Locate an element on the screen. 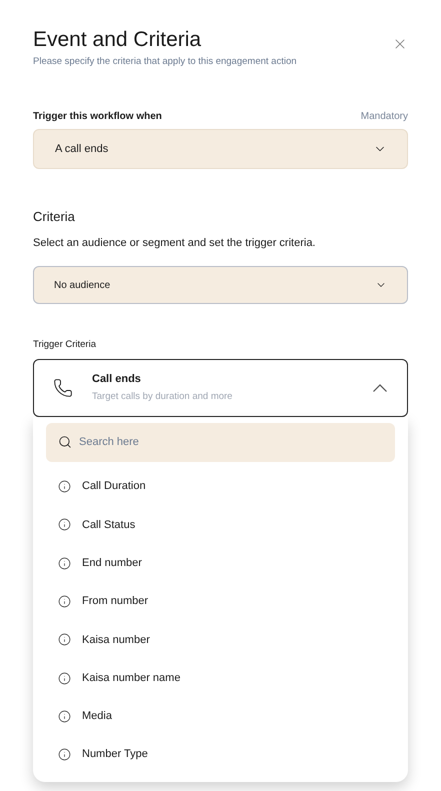 This screenshot has width=441, height=791. search-icon is located at coordinates (65, 441).